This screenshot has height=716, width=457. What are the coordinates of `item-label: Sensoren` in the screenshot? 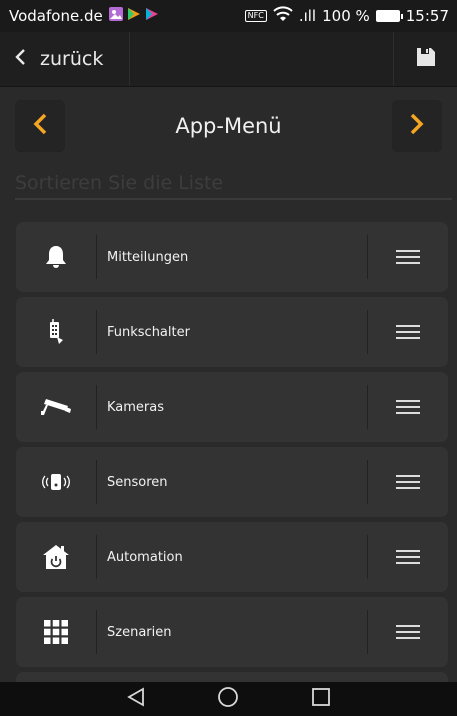 It's located at (137, 482).